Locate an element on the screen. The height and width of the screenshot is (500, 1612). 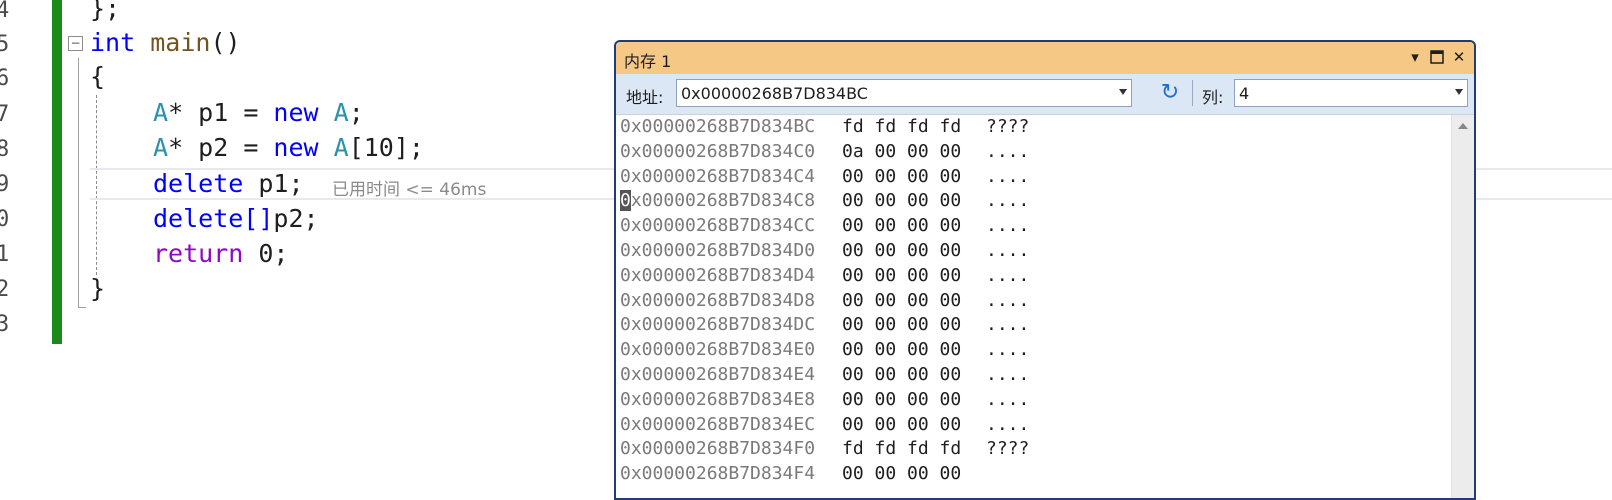
code-line: return 0; is located at coordinates (221, 253).